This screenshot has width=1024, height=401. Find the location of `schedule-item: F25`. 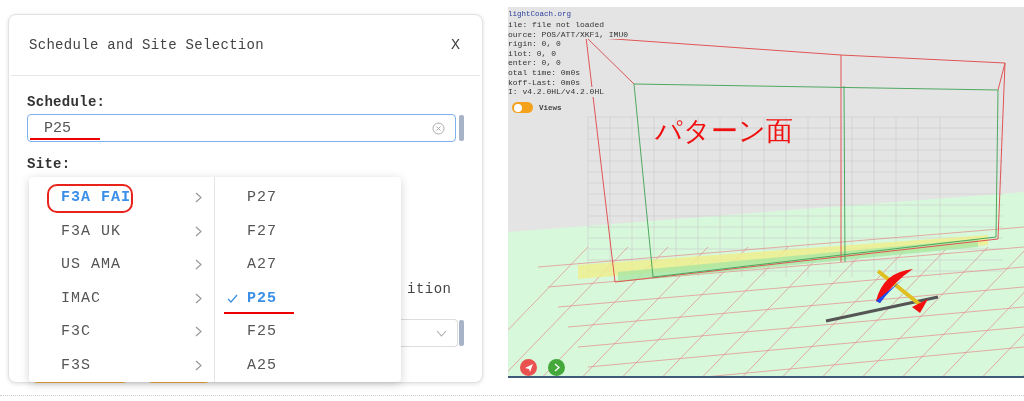

schedule-item: F25 is located at coordinates (308, 332).